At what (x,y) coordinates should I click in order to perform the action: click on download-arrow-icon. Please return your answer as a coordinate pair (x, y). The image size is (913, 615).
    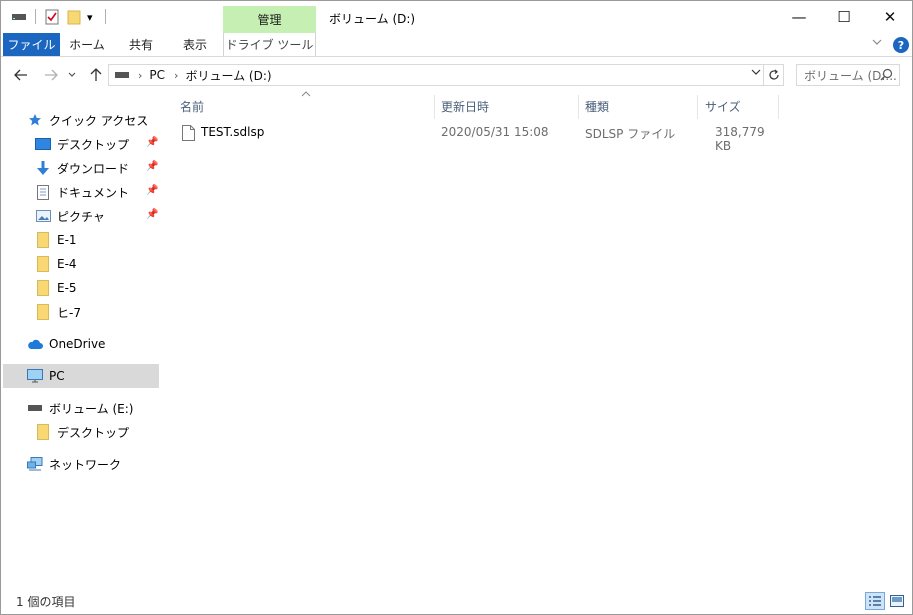
    Looking at the image, I should click on (43, 168).